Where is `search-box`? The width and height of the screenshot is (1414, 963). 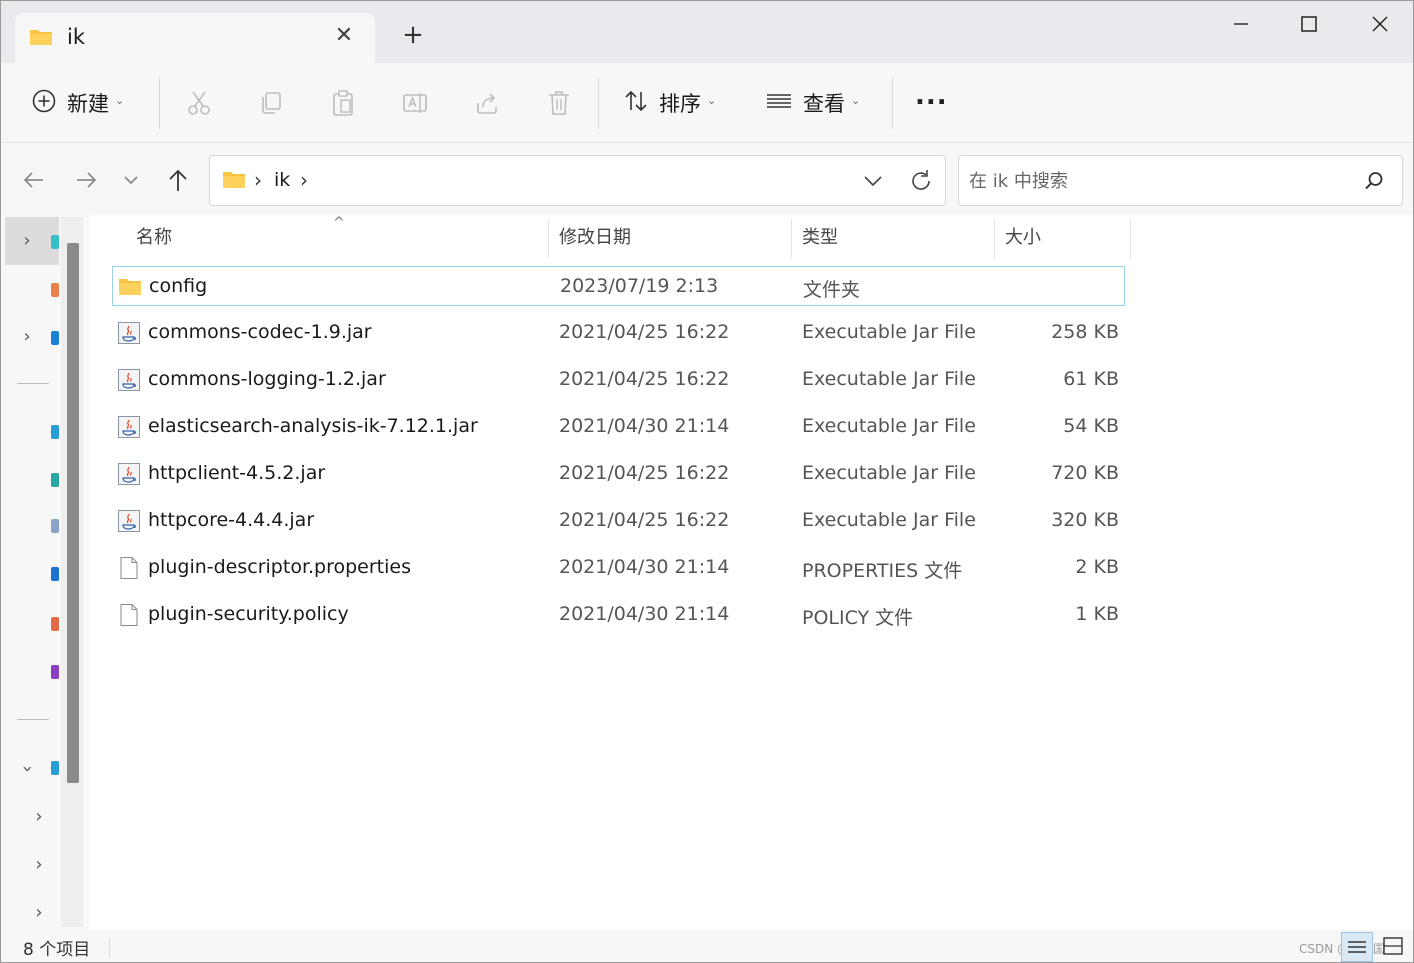
search-box is located at coordinates (1180, 180).